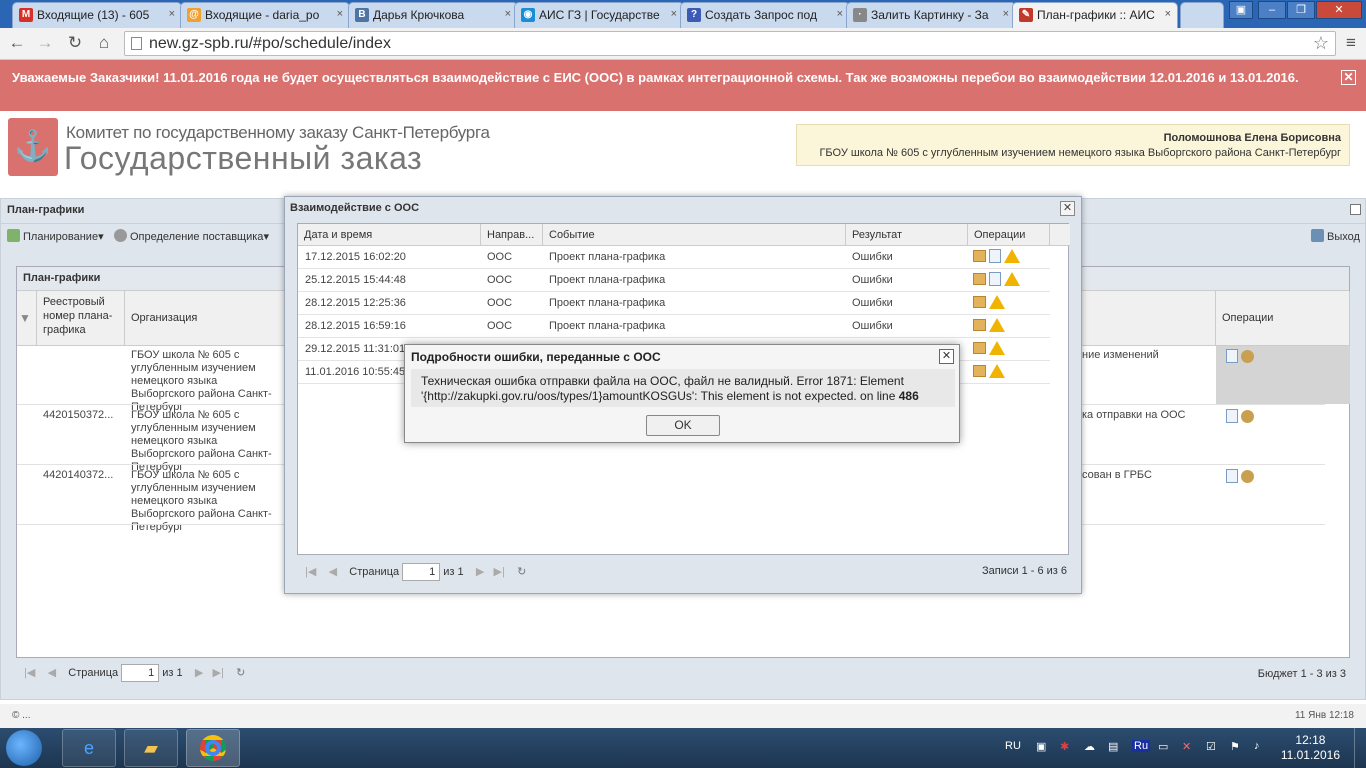  I want to click on user-icon: ▣, so click(1241, 10).